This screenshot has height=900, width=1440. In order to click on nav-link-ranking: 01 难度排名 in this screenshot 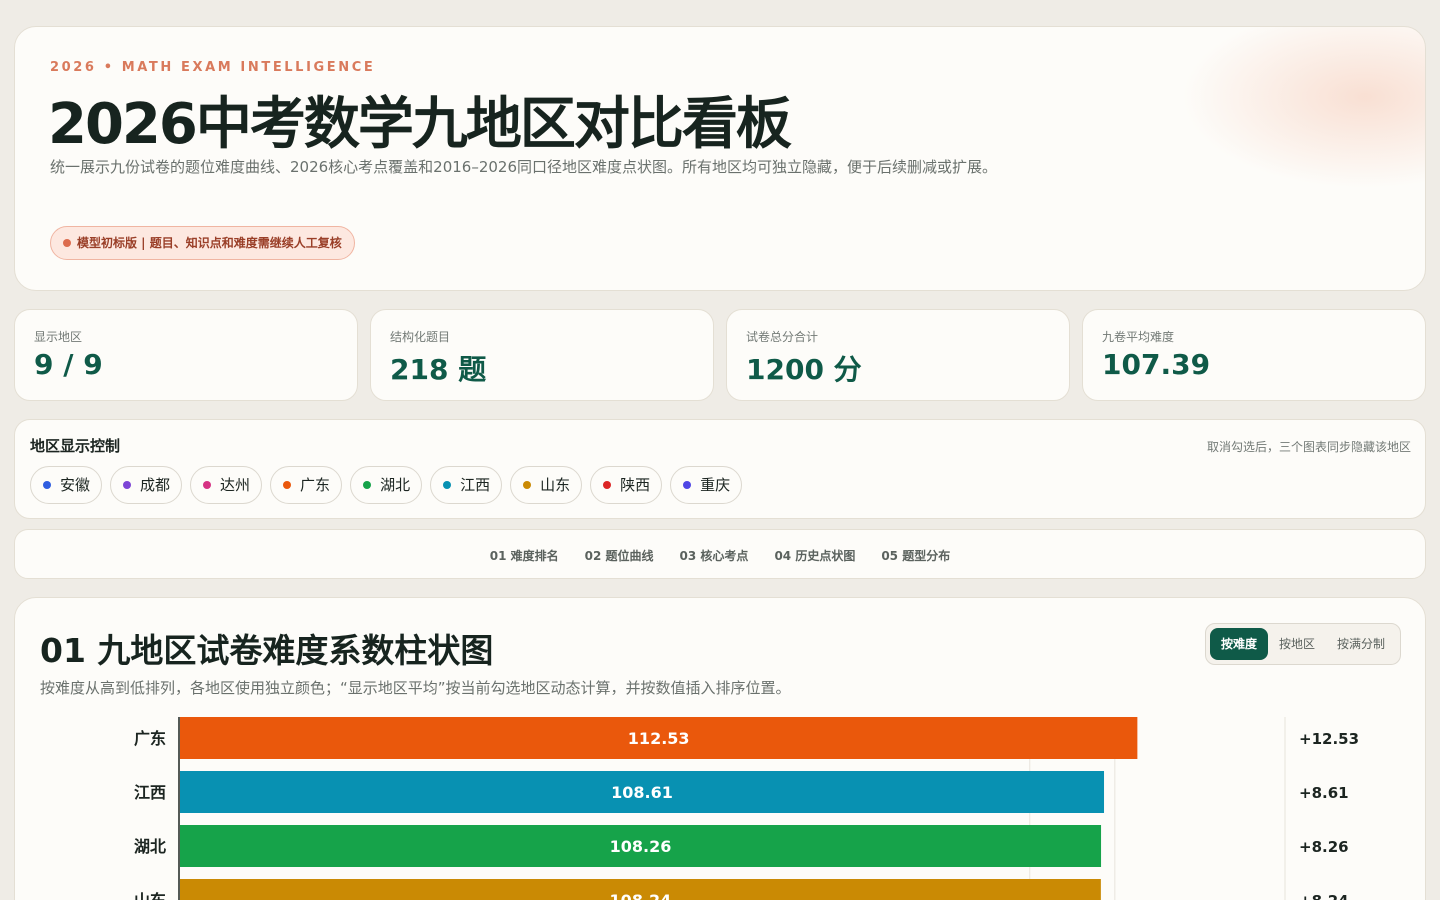, I will do `click(524, 555)`.